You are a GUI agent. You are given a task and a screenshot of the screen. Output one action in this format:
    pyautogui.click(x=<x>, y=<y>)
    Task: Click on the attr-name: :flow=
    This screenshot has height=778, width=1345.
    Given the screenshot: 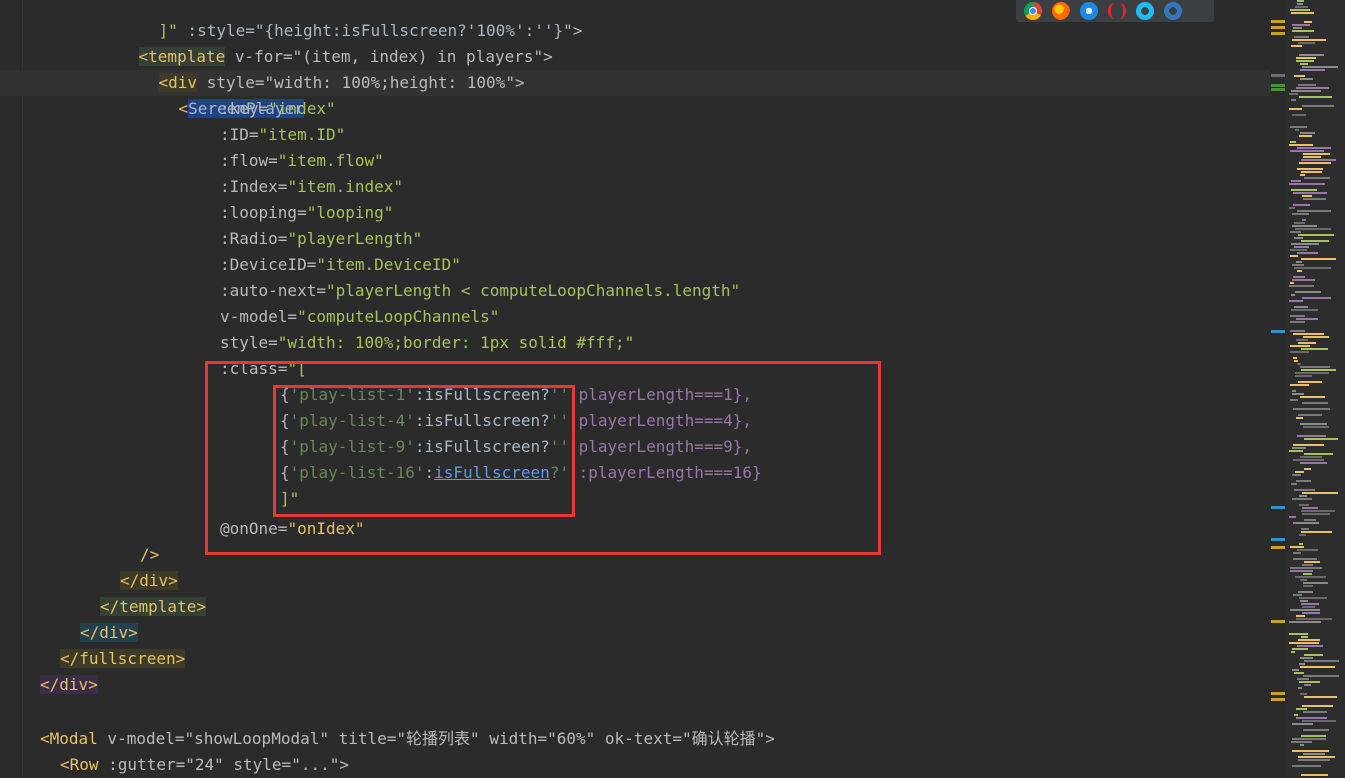 What is the action you would take?
    pyautogui.click(x=249, y=160)
    